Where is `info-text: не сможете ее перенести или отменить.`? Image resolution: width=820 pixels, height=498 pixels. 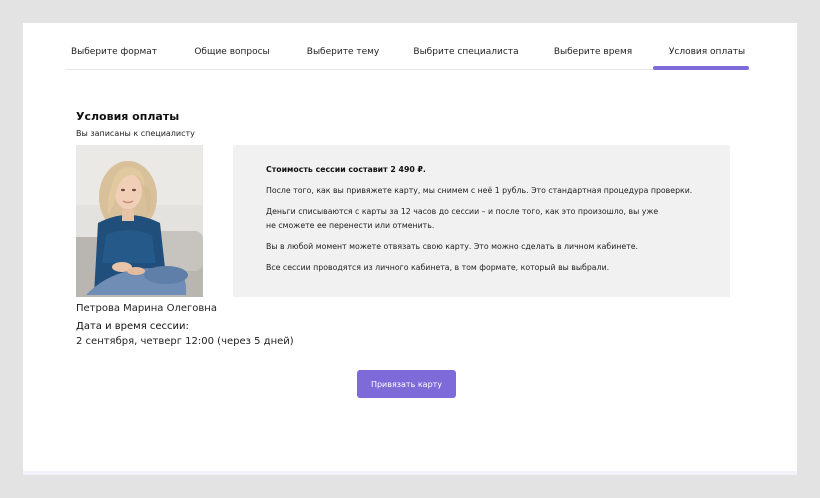
info-text: не сможете ее перенести или отменить. is located at coordinates (350, 225).